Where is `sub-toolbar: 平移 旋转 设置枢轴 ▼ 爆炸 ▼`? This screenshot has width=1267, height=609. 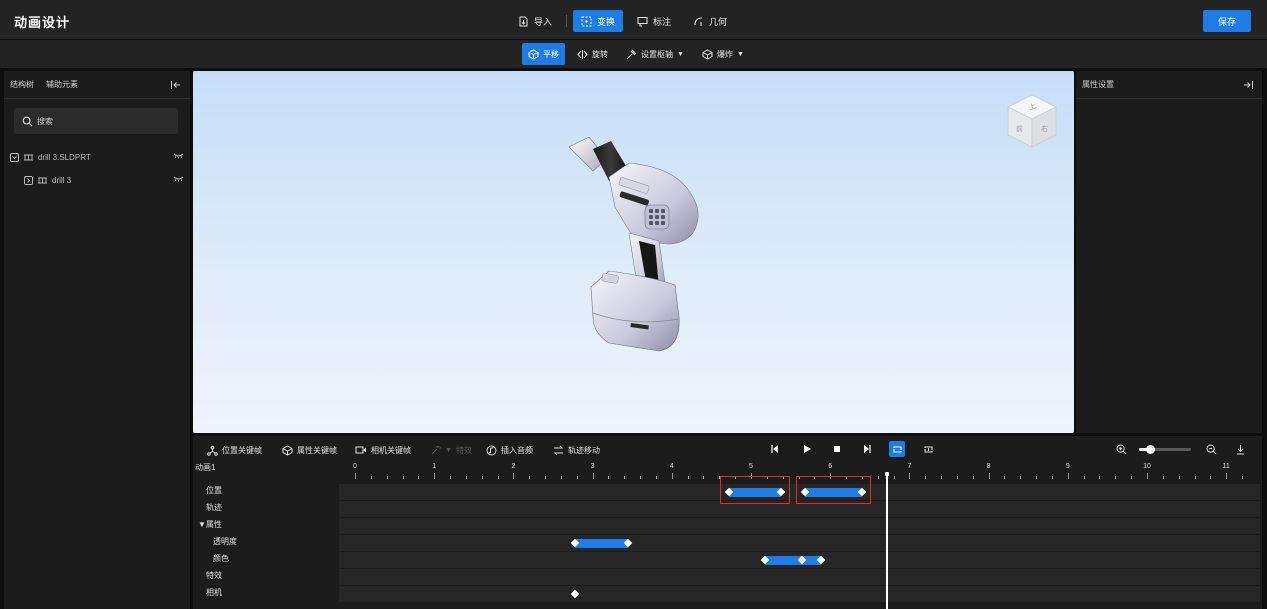
sub-toolbar: 平移 旋转 设置枢轴 ▼ 爆炸 ▼ is located at coordinates (633, 54).